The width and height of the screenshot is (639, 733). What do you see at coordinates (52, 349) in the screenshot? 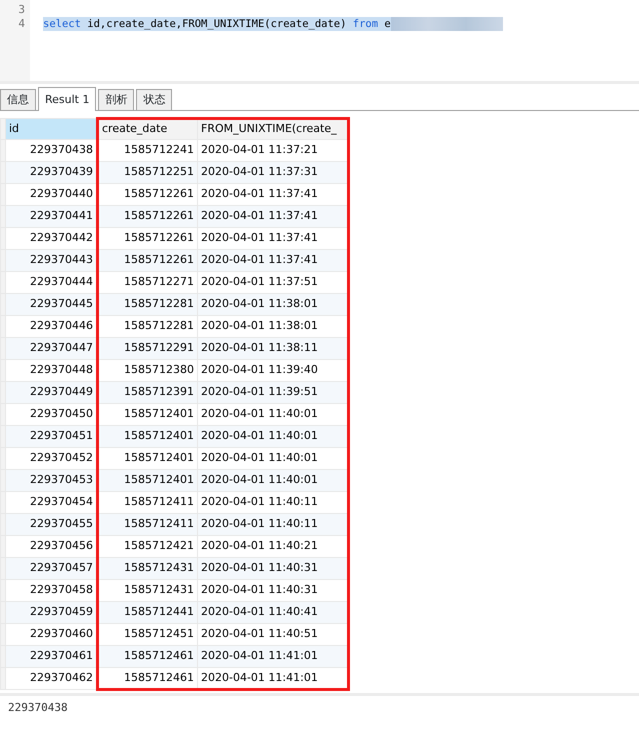
I see `table-cell: 229370447` at bounding box center [52, 349].